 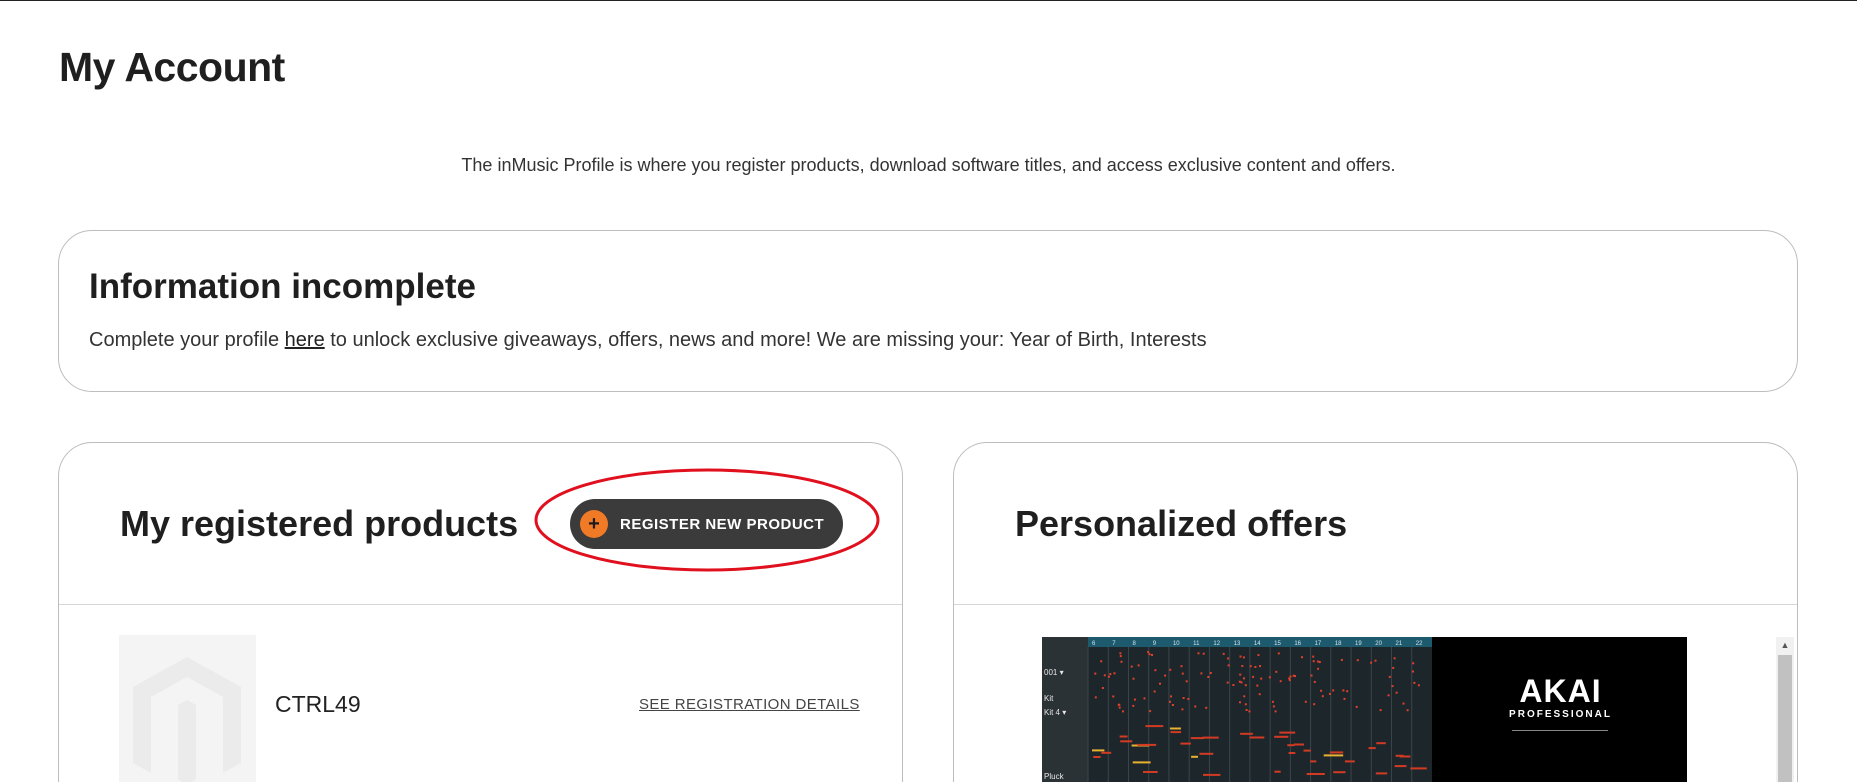 What do you see at coordinates (1560, 691) in the screenshot?
I see `akai-logo: AKAI` at bounding box center [1560, 691].